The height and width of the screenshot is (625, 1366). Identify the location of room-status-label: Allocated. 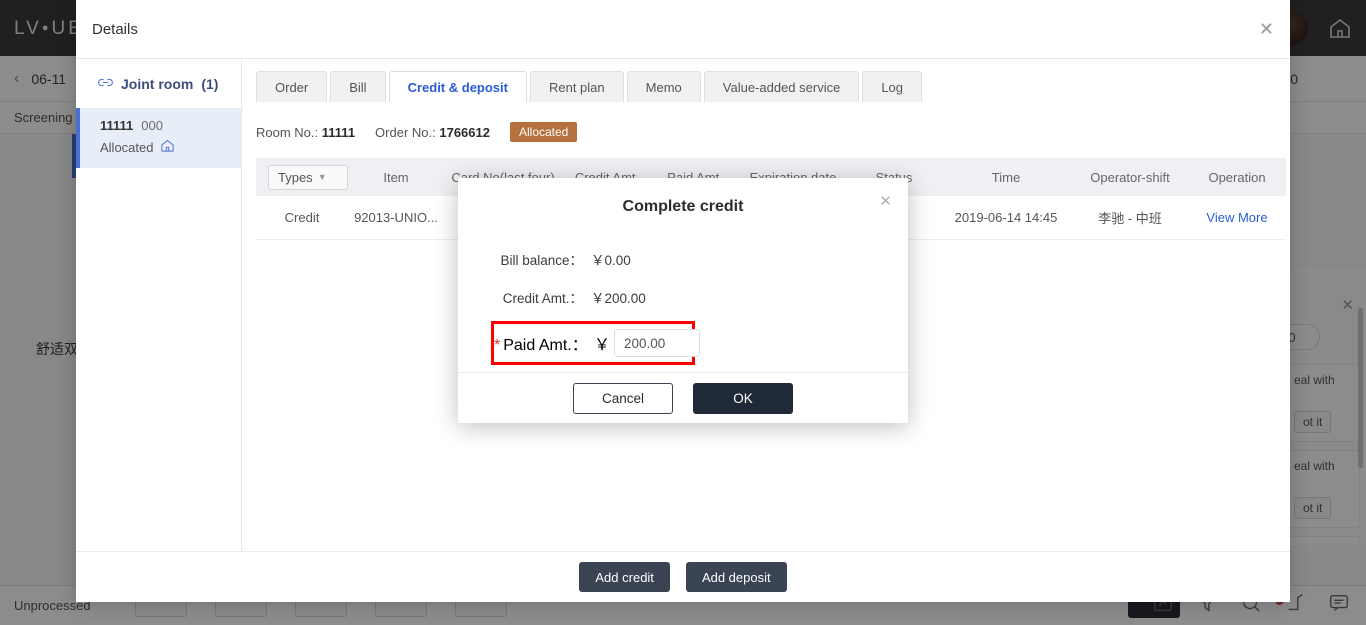
(127, 147).